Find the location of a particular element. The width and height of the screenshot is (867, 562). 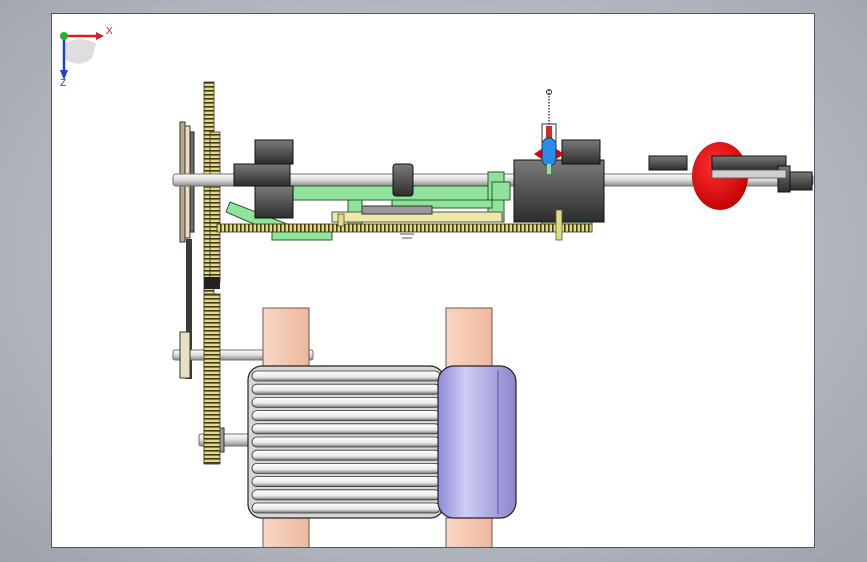

electric-motor is located at coordinates (382, 442).